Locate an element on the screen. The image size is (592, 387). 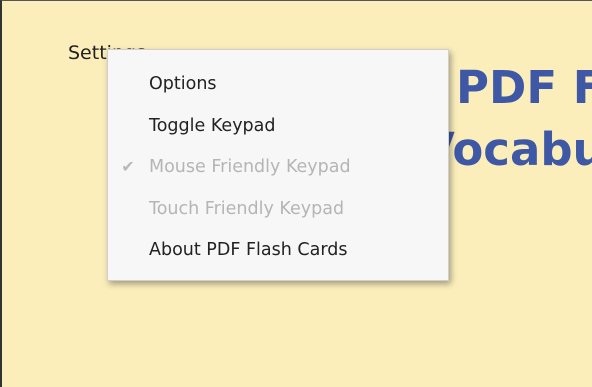
menu-item-label: Toggle Keypad is located at coordinates (212, 125).